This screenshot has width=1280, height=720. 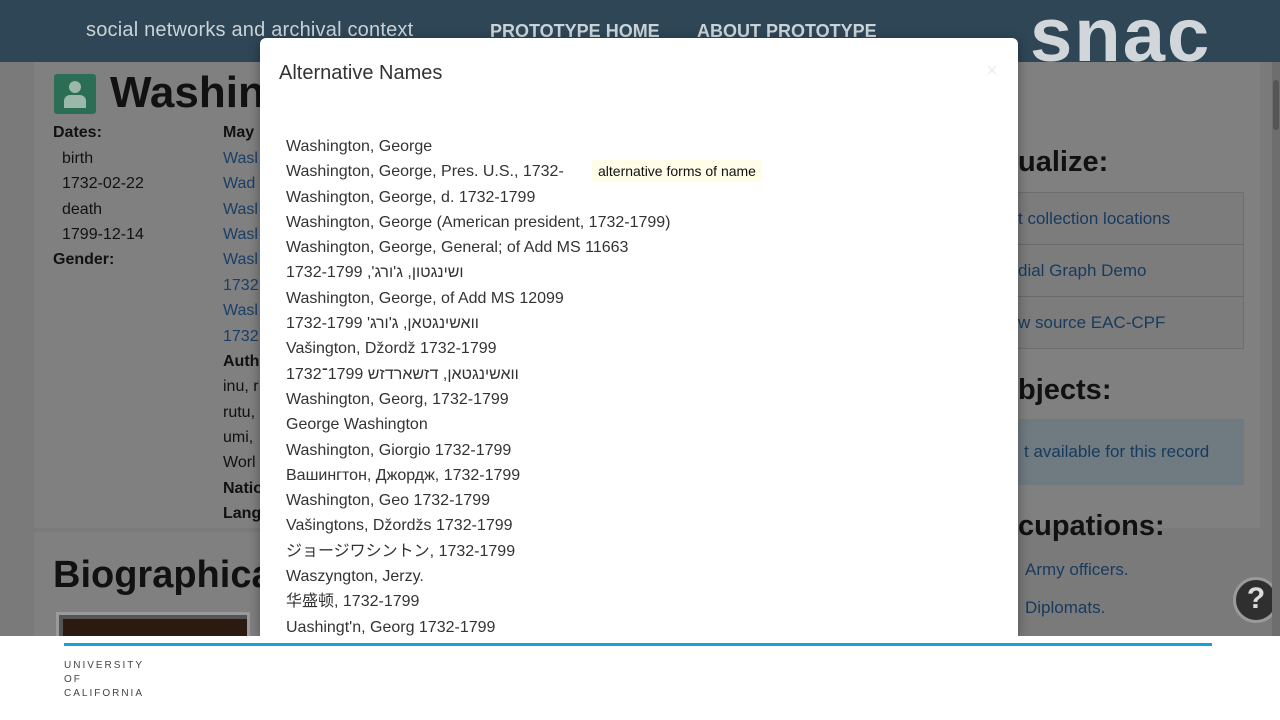 I want to click on nationality-label: Natio, so click(x=243, y=488).